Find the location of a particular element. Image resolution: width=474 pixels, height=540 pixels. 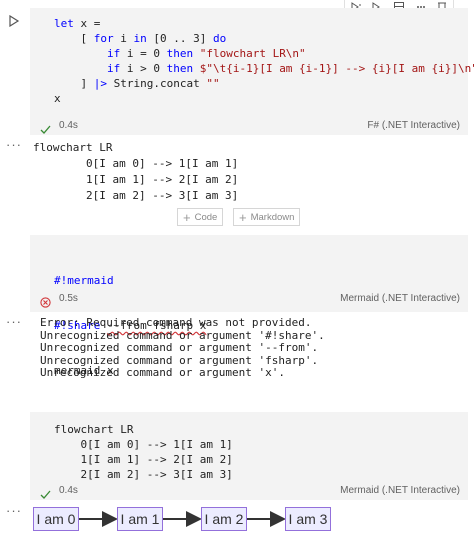

flow-node-2: I am 2 is located at coordinates (224, 519).